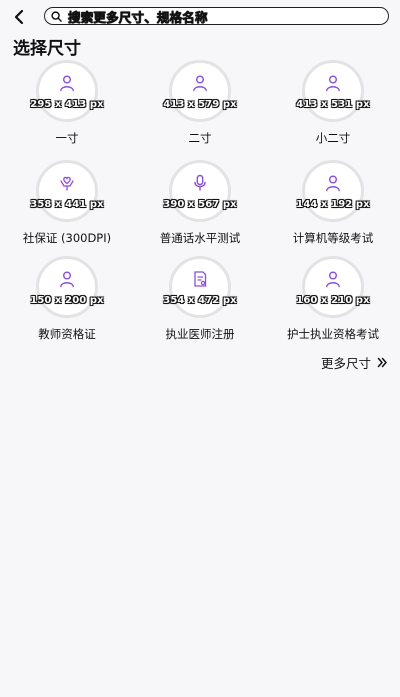 This screenshot has width=400, height=697. Describe the element at coordinates (216, 16) in the screenshot. I see `search-input: 搜索更多尺寸、规格名称` at that location.